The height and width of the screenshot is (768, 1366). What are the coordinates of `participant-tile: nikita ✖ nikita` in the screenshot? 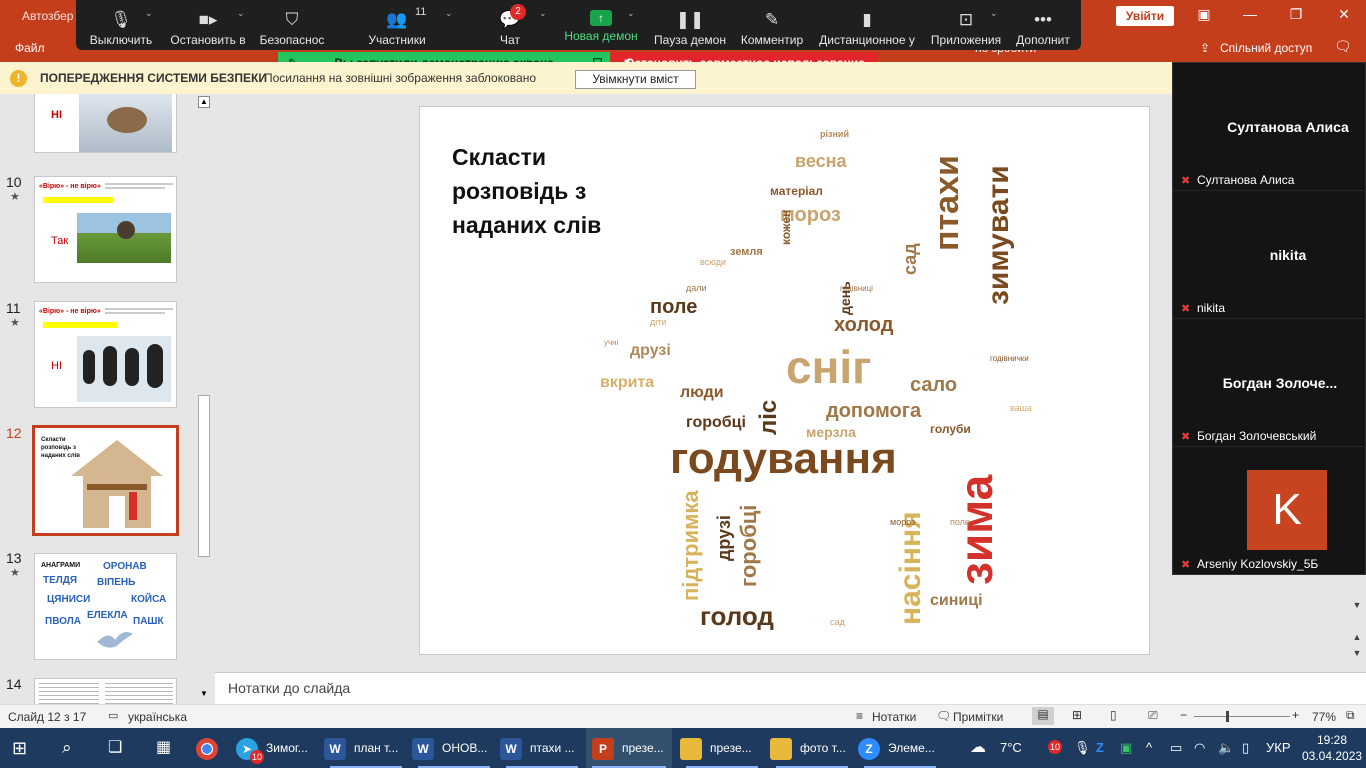 It's located at (1269, 255).